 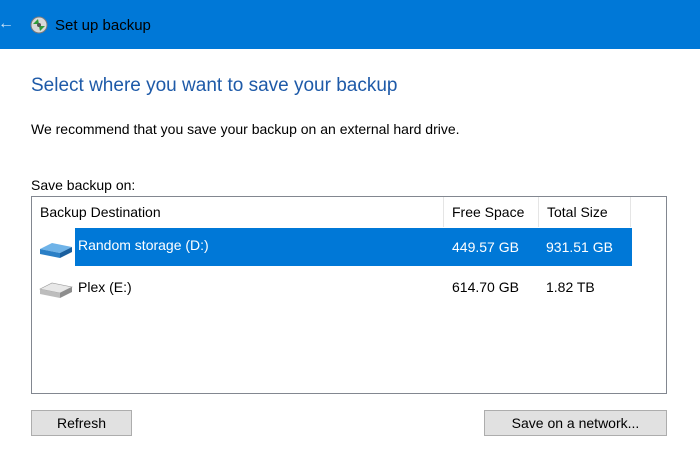 I want to click on drive-gray-icon, so click(x=56, y=290).